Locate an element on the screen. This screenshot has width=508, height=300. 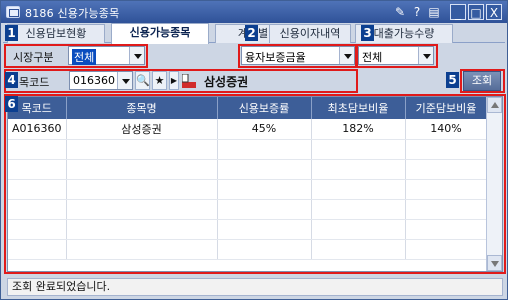
title-bar: 8186 신용가능종목 ✎ ? ▤ _ □ X is located at coordinates (254, 12).